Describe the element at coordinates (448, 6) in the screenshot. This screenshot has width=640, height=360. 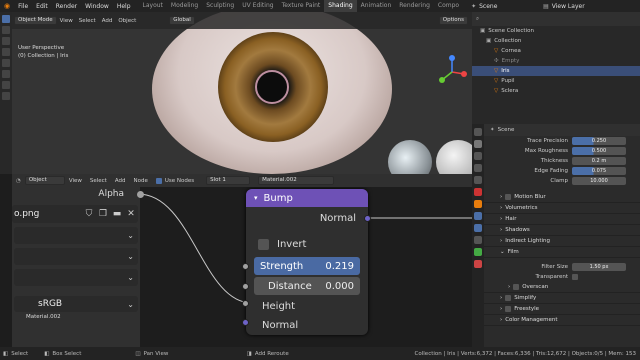
I see `tab-compositing: Compo` at that location.